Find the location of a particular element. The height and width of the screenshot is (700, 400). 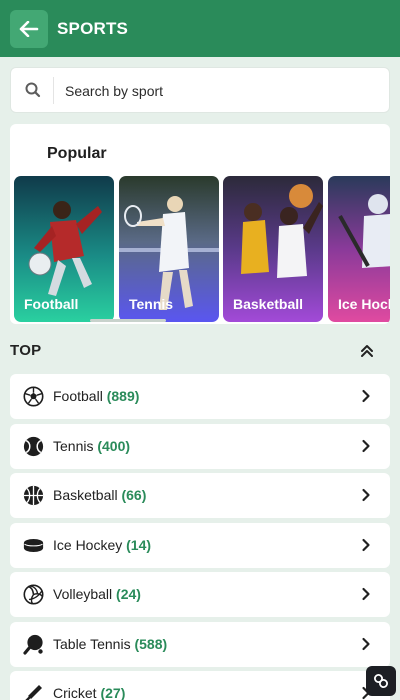

sport-row-basketball: Basketball (66) is located at coordinates (200, 495).